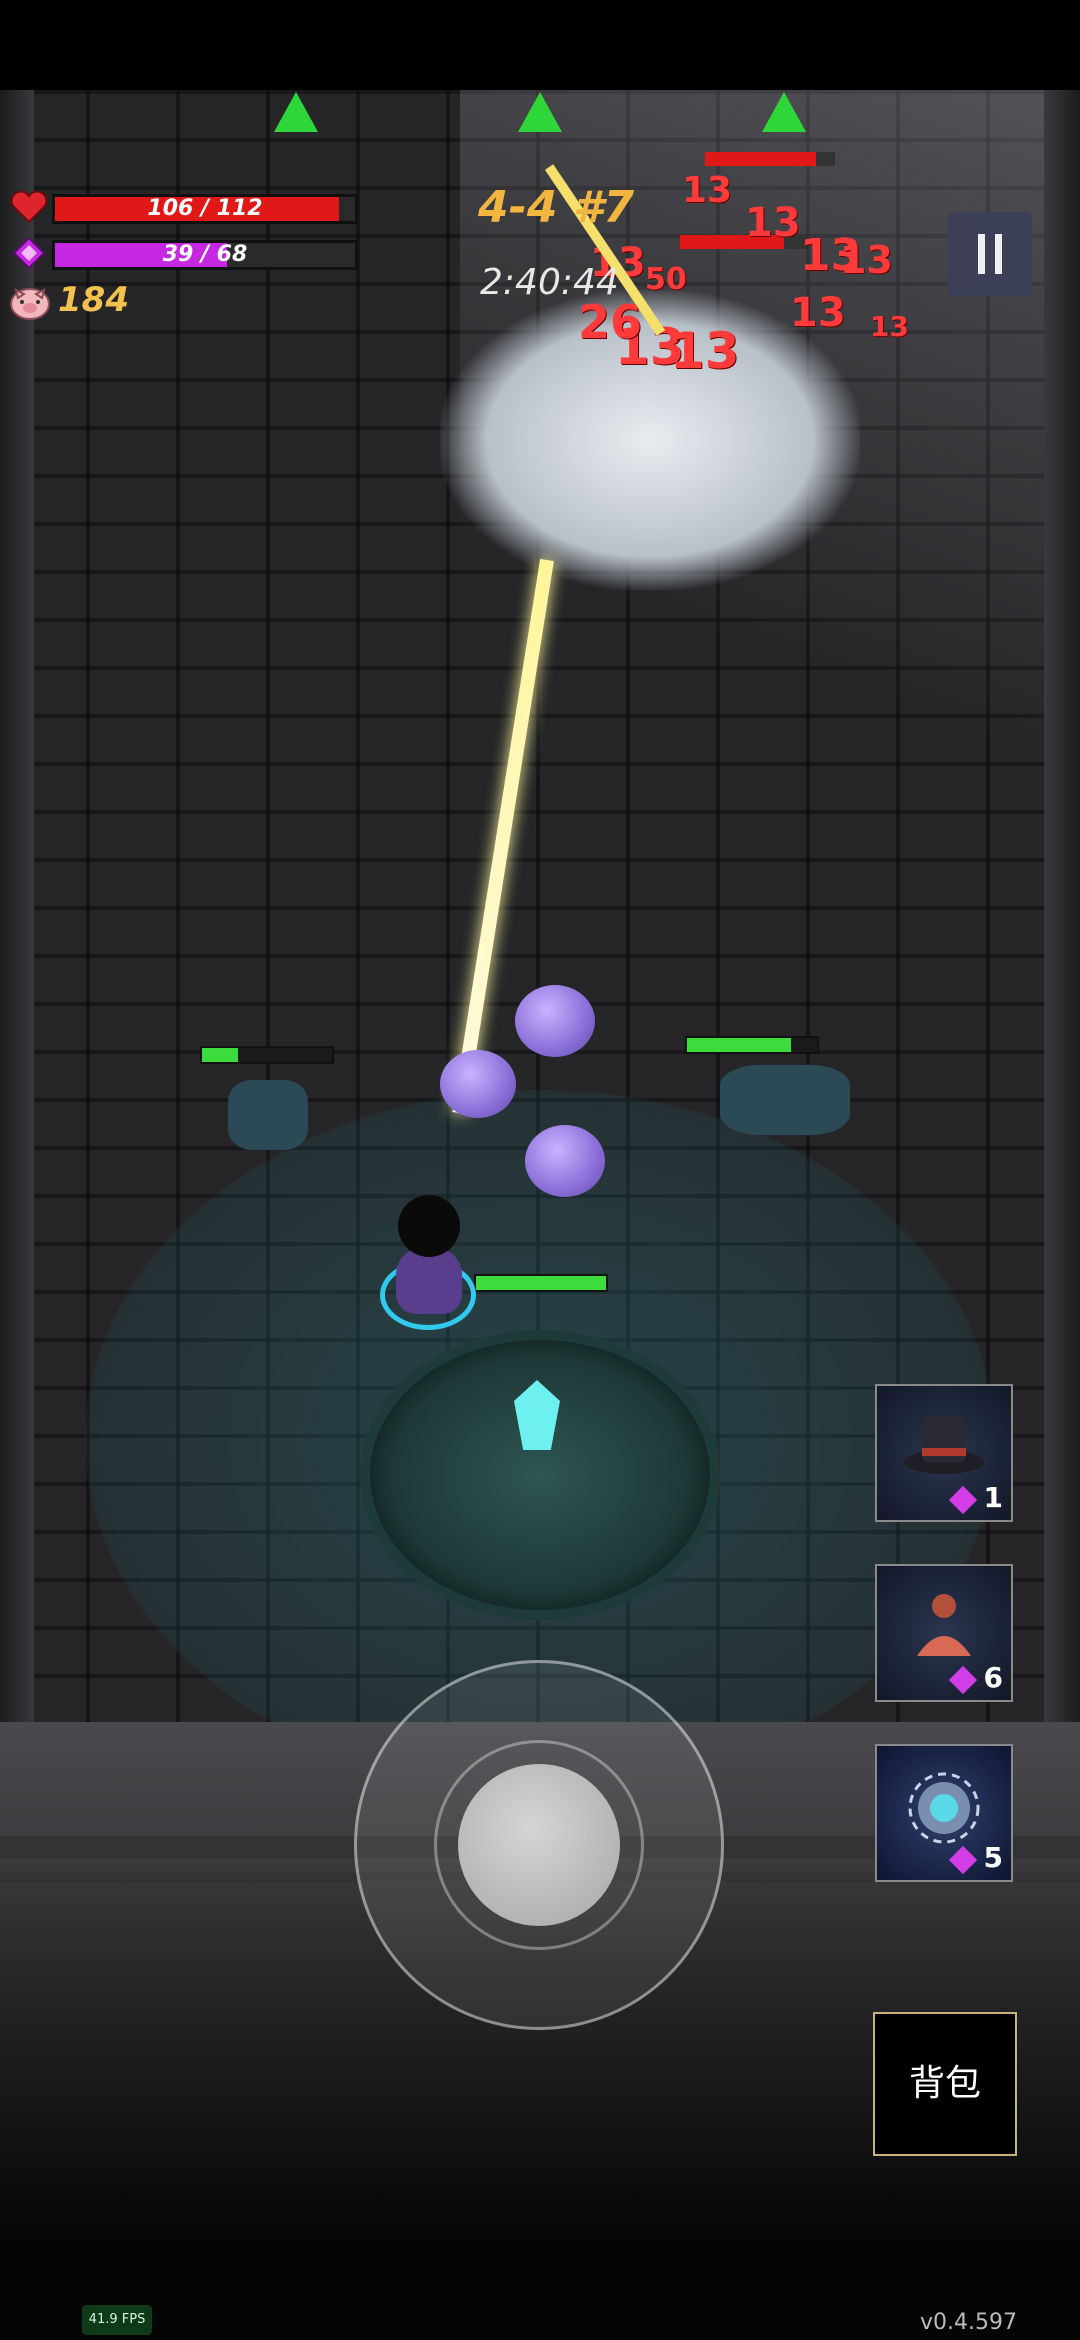  Describe the element at coordinates (666, 279) in the screenshot. I see `damage-number: 50` at that location.